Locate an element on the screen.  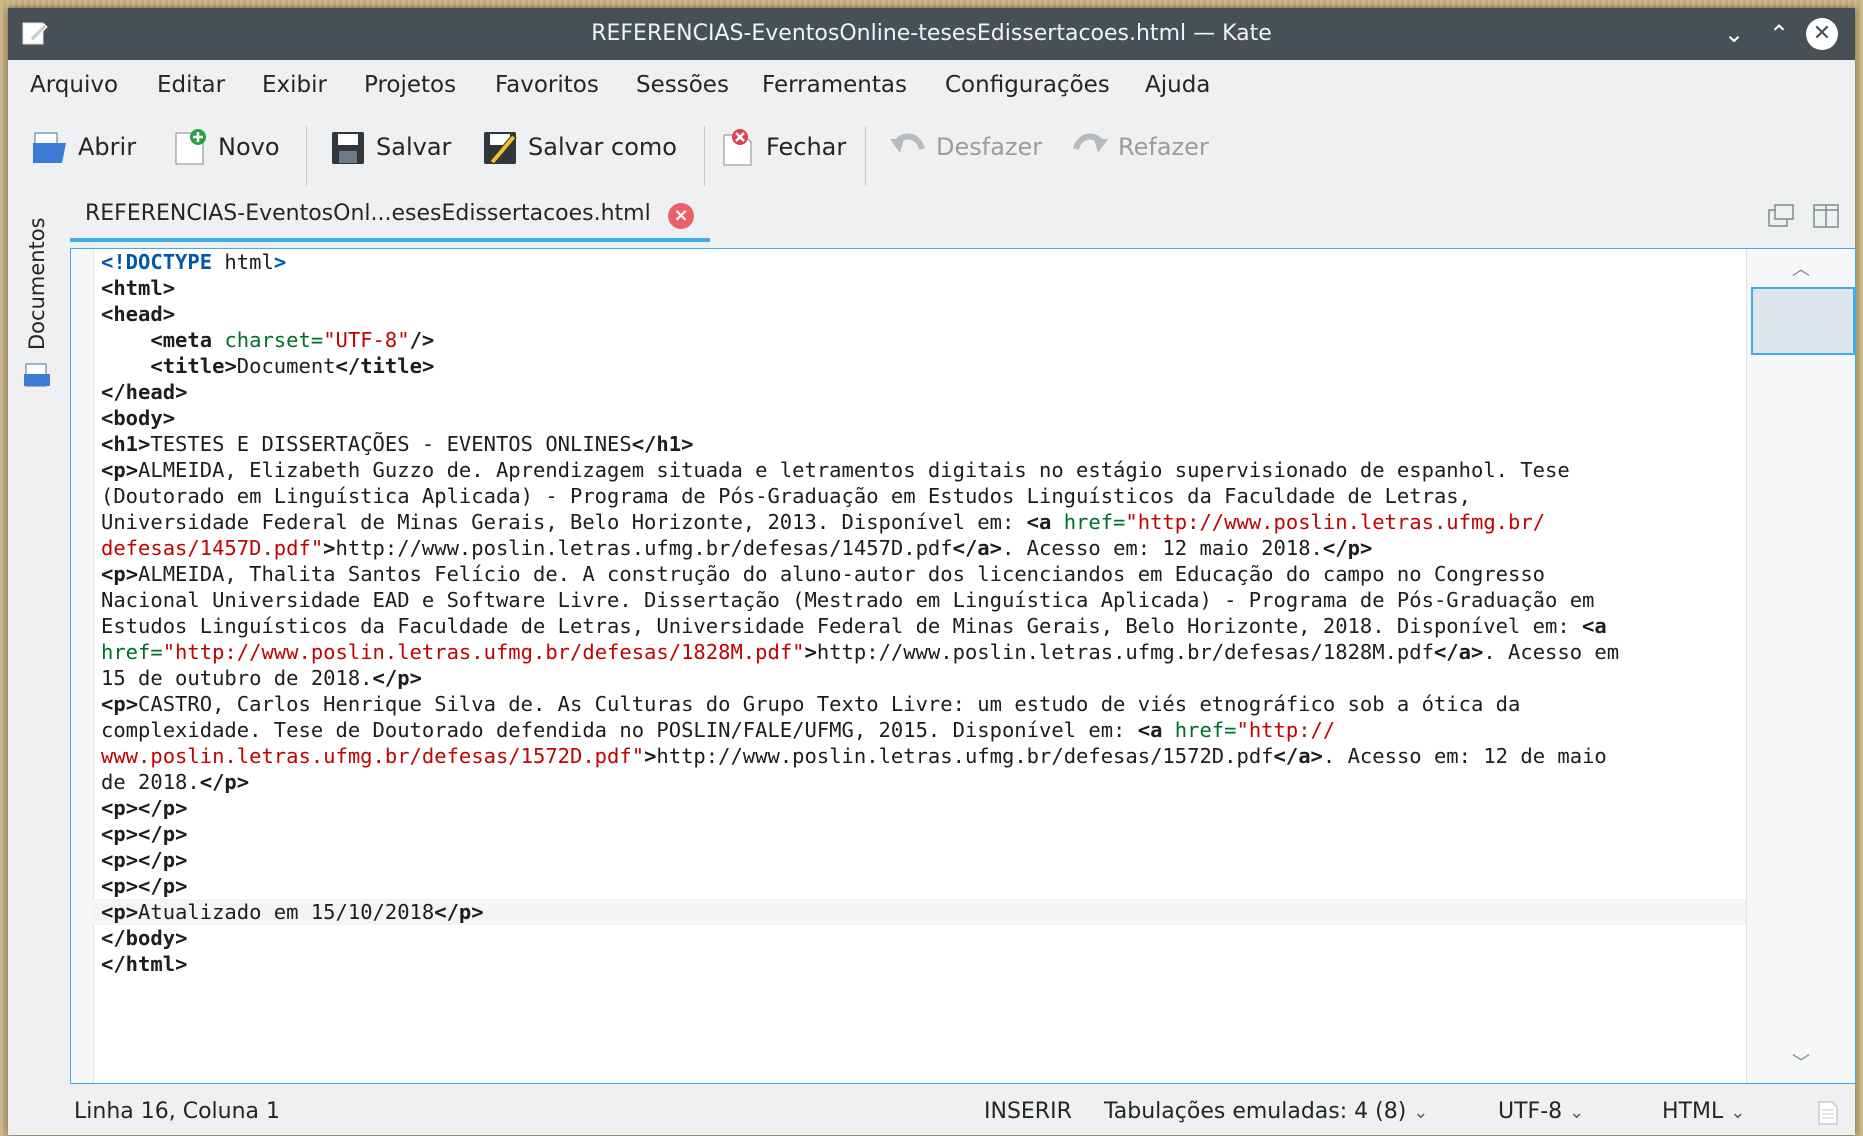
undo-label: Desfazer is located at coordinates (989, 147).